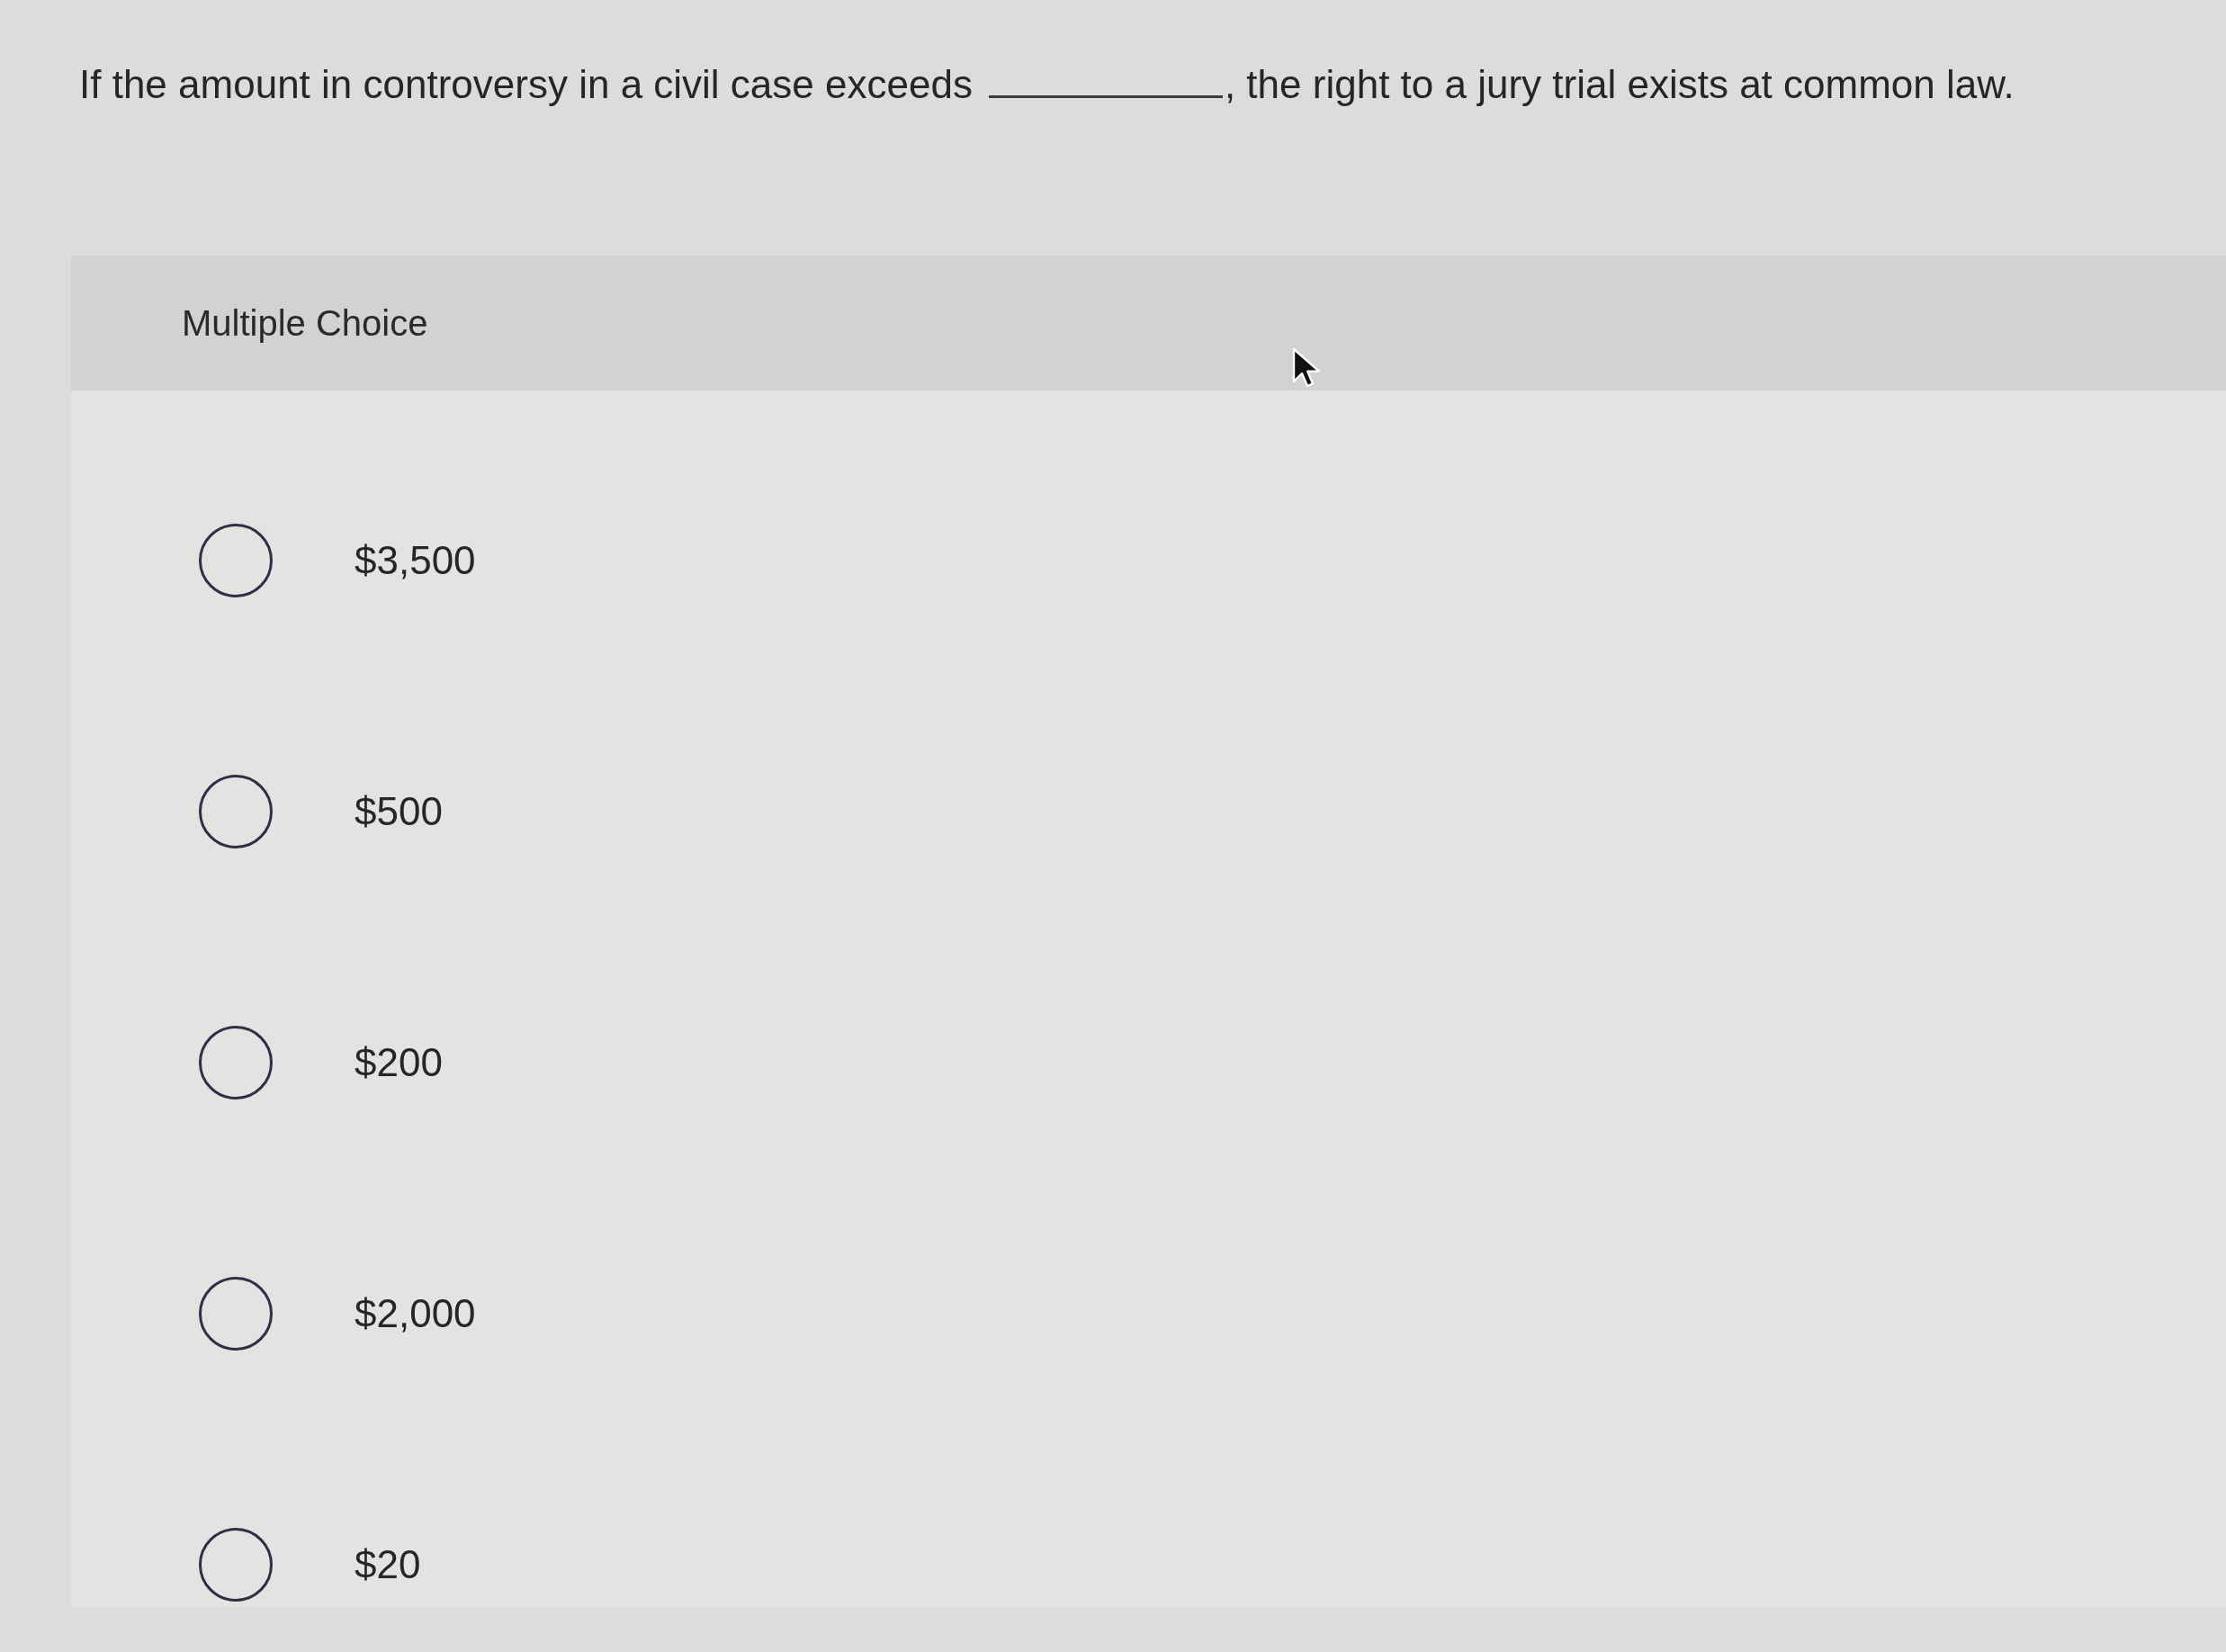 The image size is (2226, 1652). Describe the element at coordinates (1619, 84) in the screenshot. I see `question-text: , the right to a jury trial exists at common law.` at that location.